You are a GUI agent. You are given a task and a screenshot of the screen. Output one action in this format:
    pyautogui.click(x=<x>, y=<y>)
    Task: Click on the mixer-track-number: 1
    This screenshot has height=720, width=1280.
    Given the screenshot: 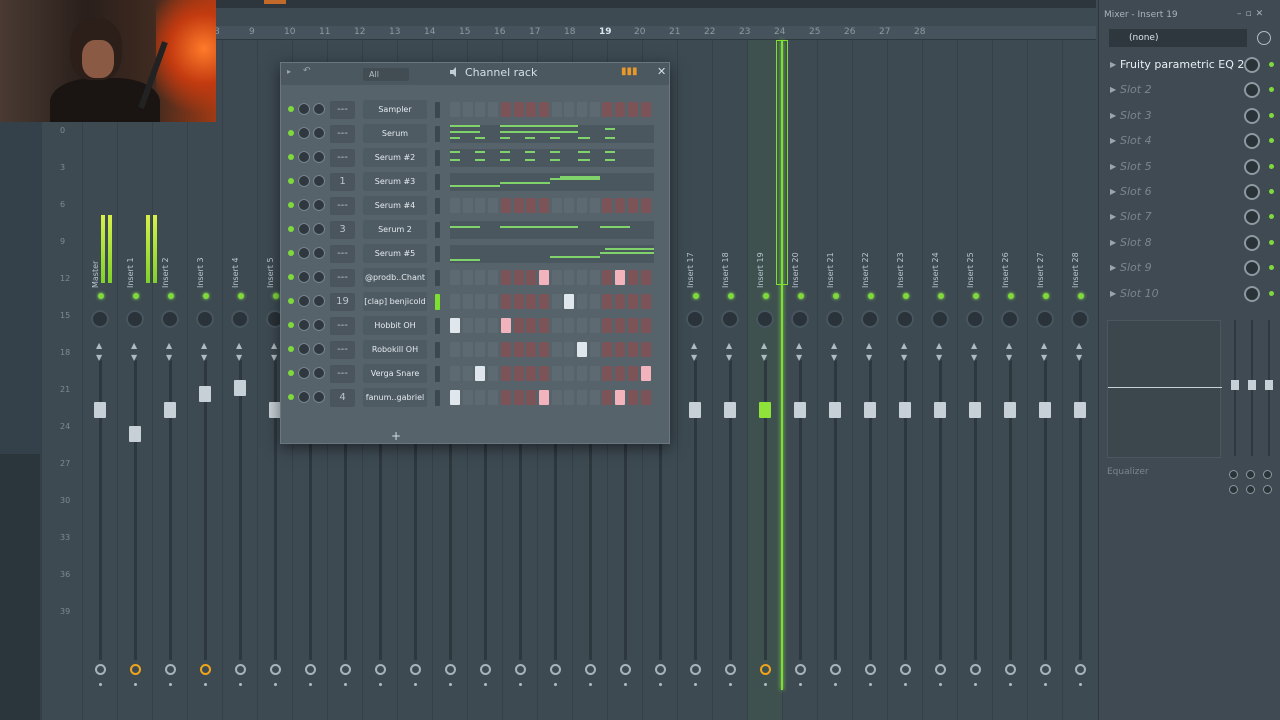 What is the action you would take?
    pyautogui.click(x=342, y=182)
    